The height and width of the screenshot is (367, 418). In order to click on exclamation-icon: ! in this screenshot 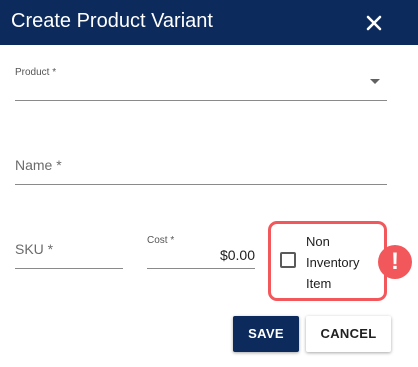, I will do `click(395, 262)`.